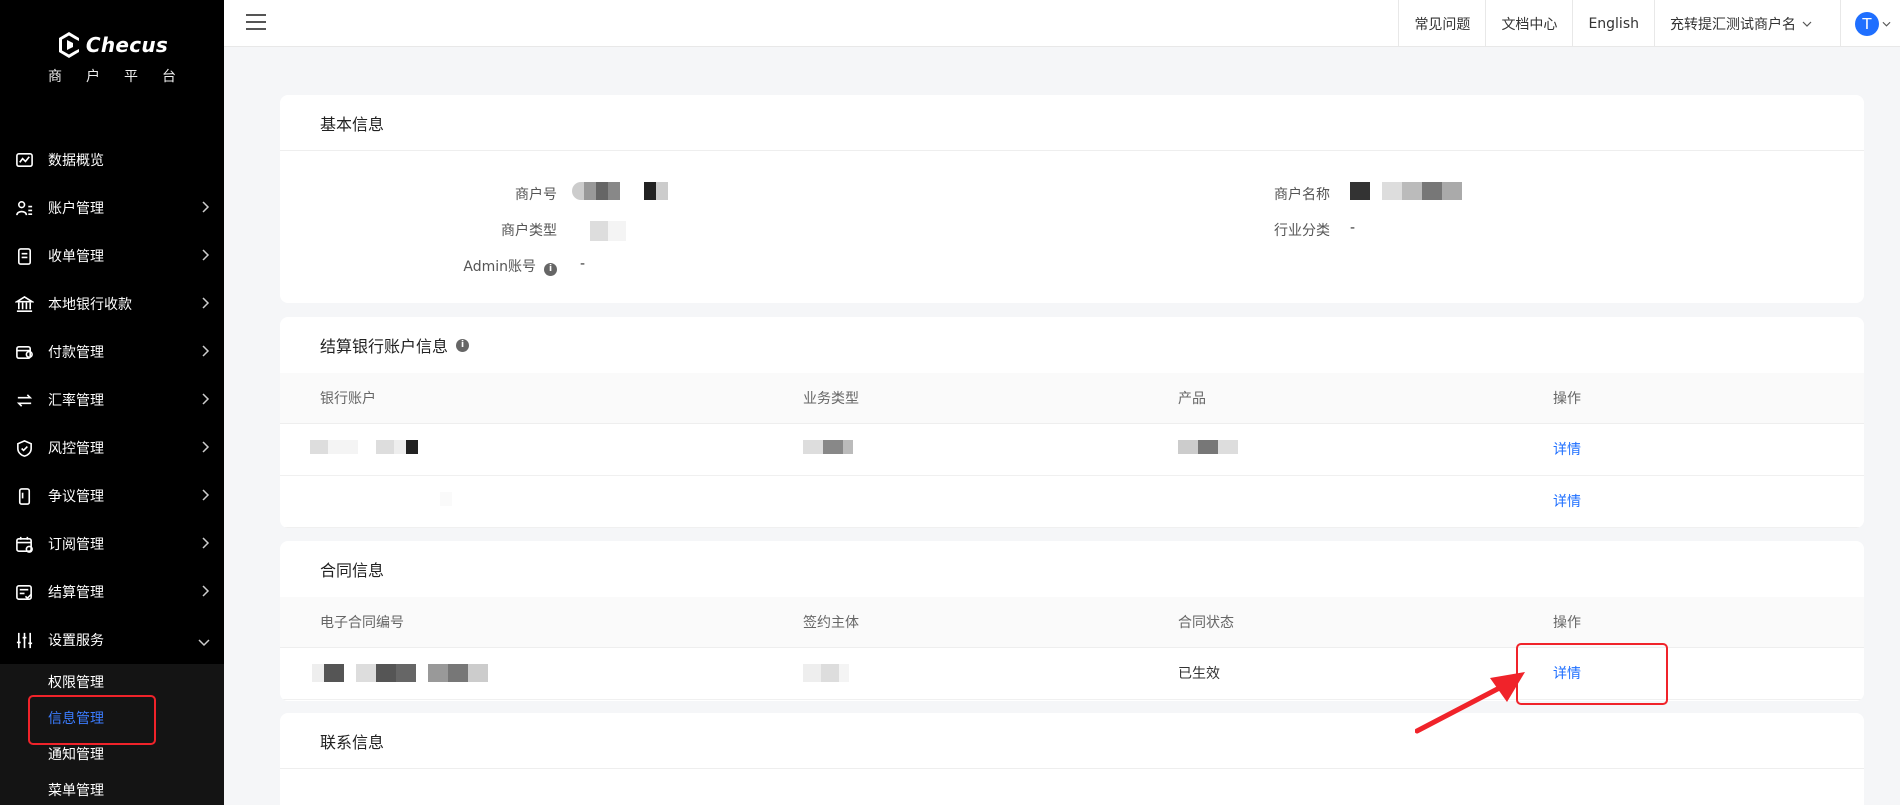  What do you see at coordinates (541, 398) in the screenshot?
I see `column-header: 银行账户` at bounding box center [541, 398].